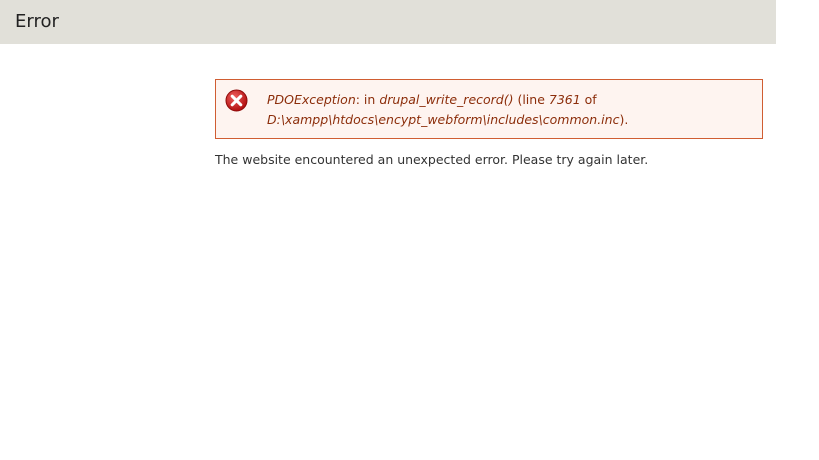 This screenshot has height=460, width=819. What do you see at coordinates (388, 22) in the screenshot?
I see `page-header: Error` at bounding box center [388, 22].